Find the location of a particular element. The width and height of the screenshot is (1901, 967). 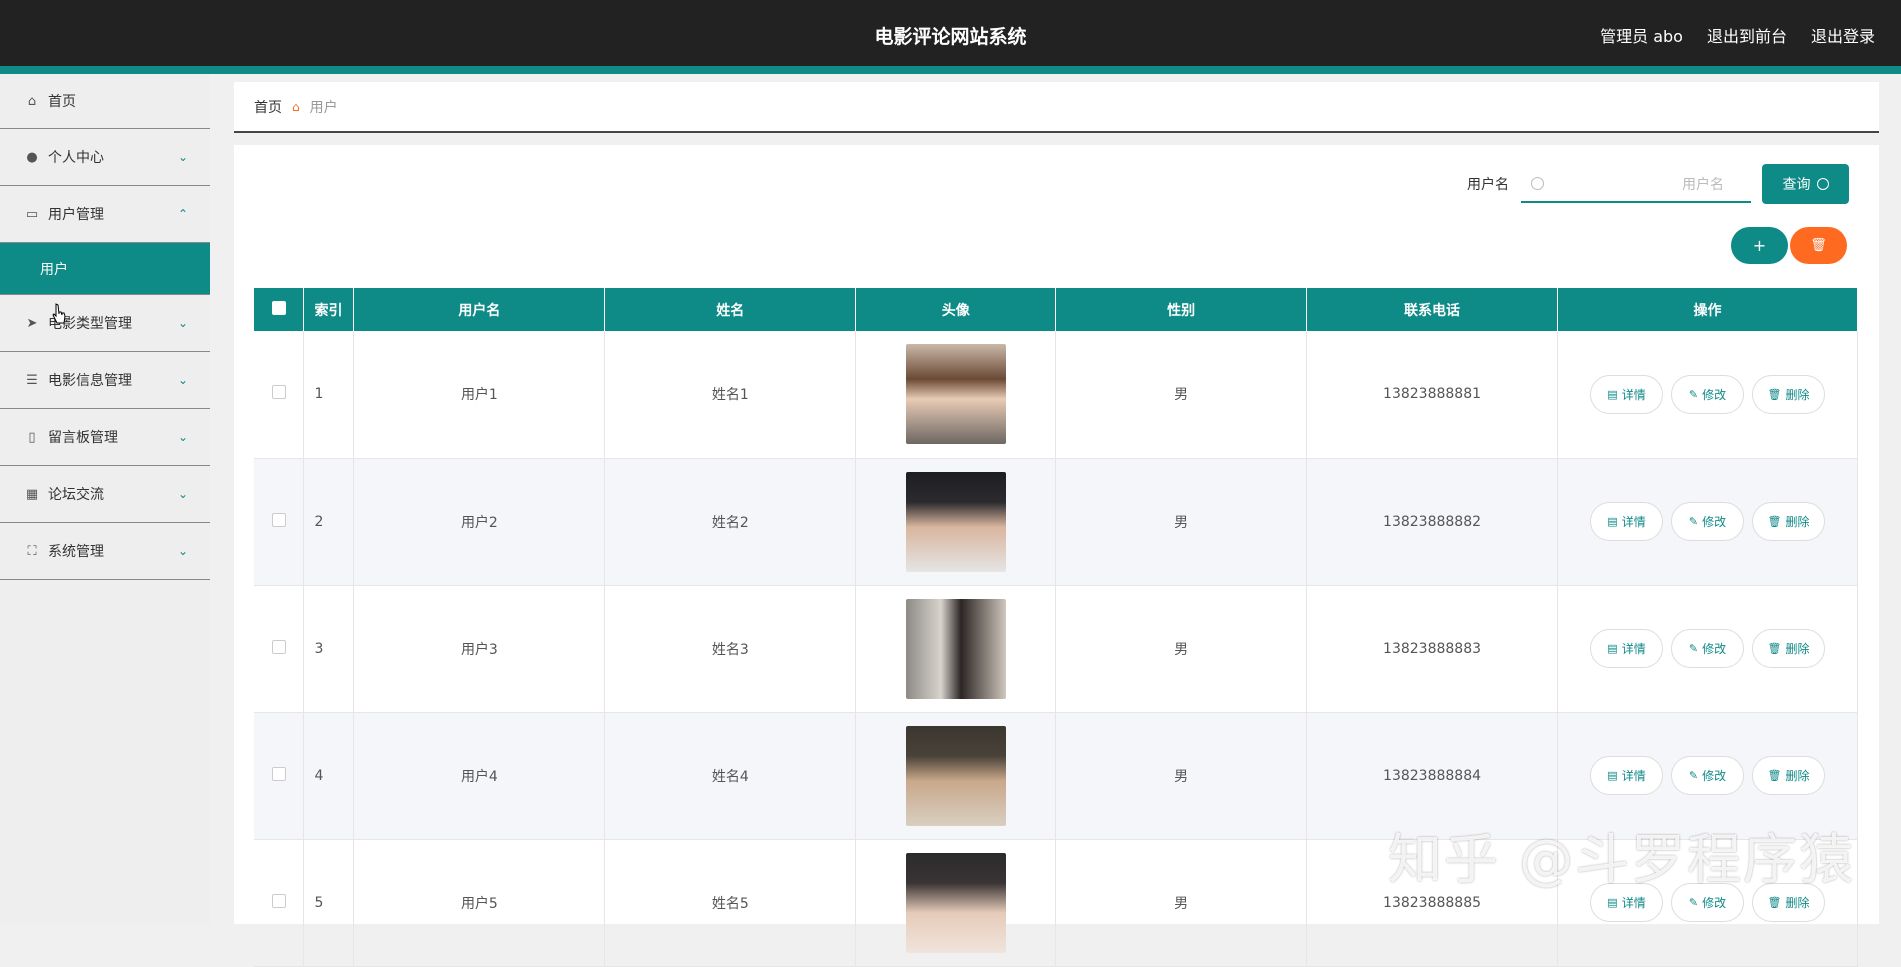

back-to-front-link: 退出到前台 is located at coordinates (1747, 35).